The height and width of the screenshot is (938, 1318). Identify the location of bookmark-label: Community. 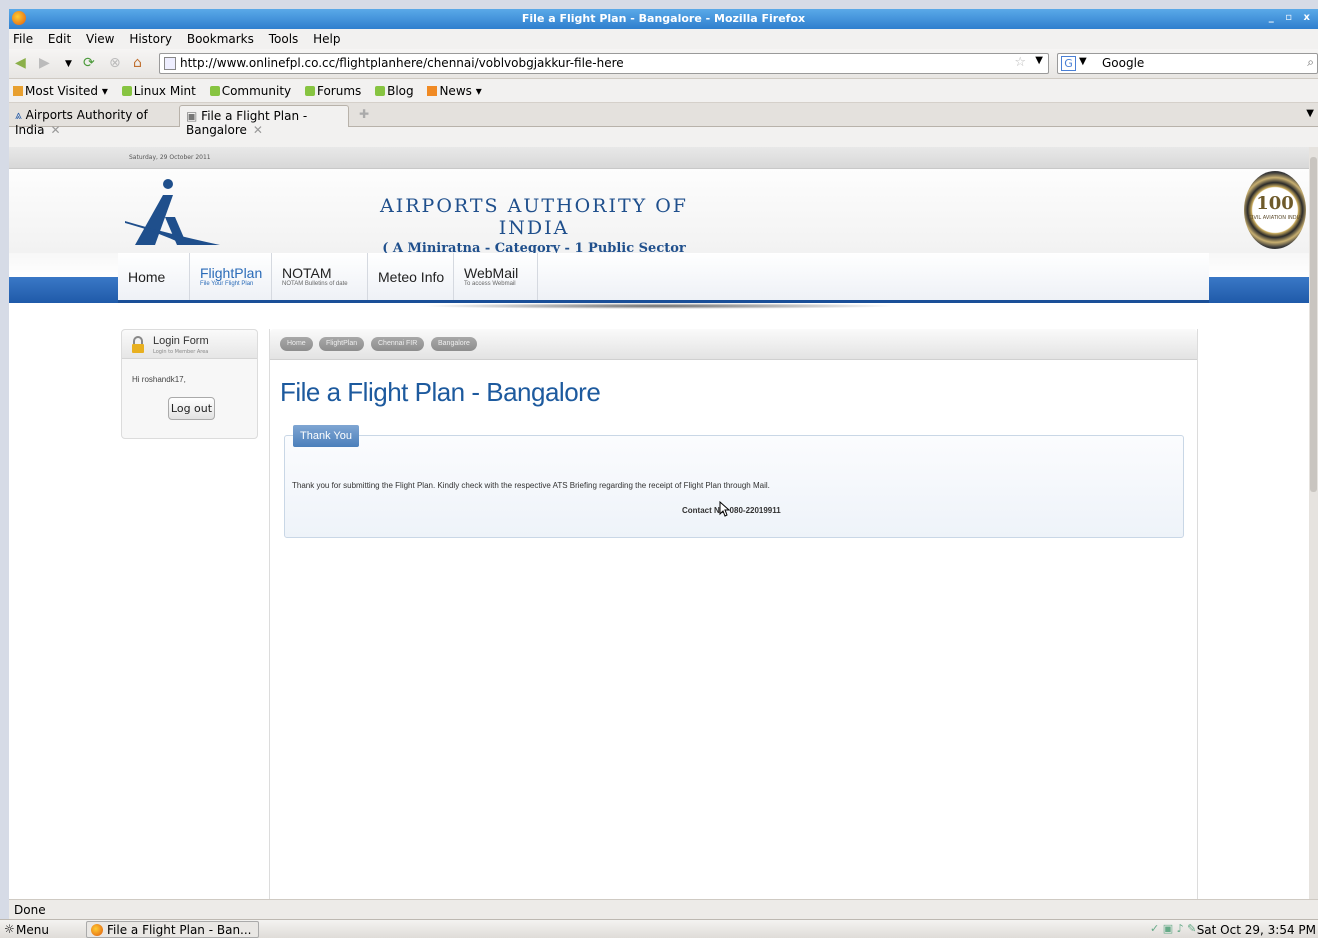
(256, 91).